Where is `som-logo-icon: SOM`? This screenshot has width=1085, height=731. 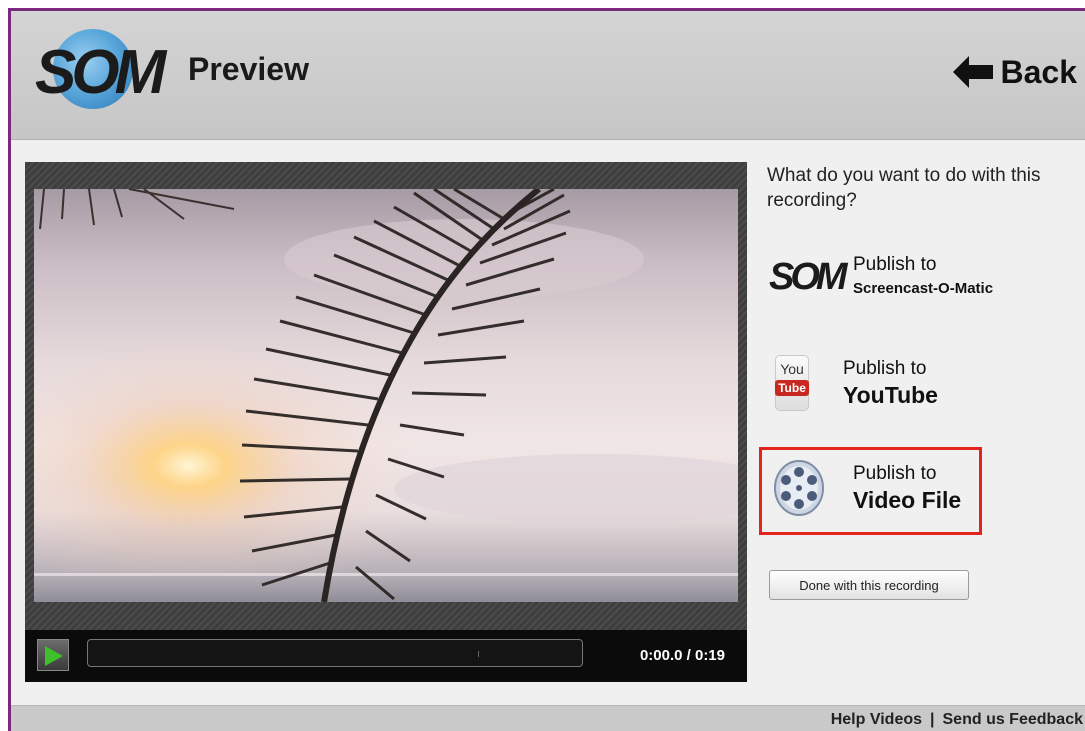 som-logo-icon: SOM is located at coordinates (808, 277).